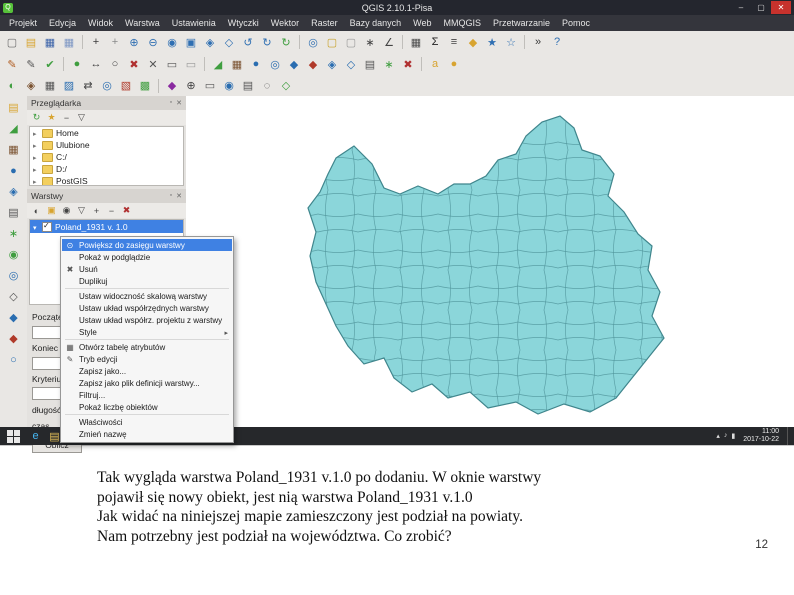 The image size is (794, 595). Describe the element at coordinates (31, 64) in the screenshot. I see `toggle-editing-icon: ✎` at that location.